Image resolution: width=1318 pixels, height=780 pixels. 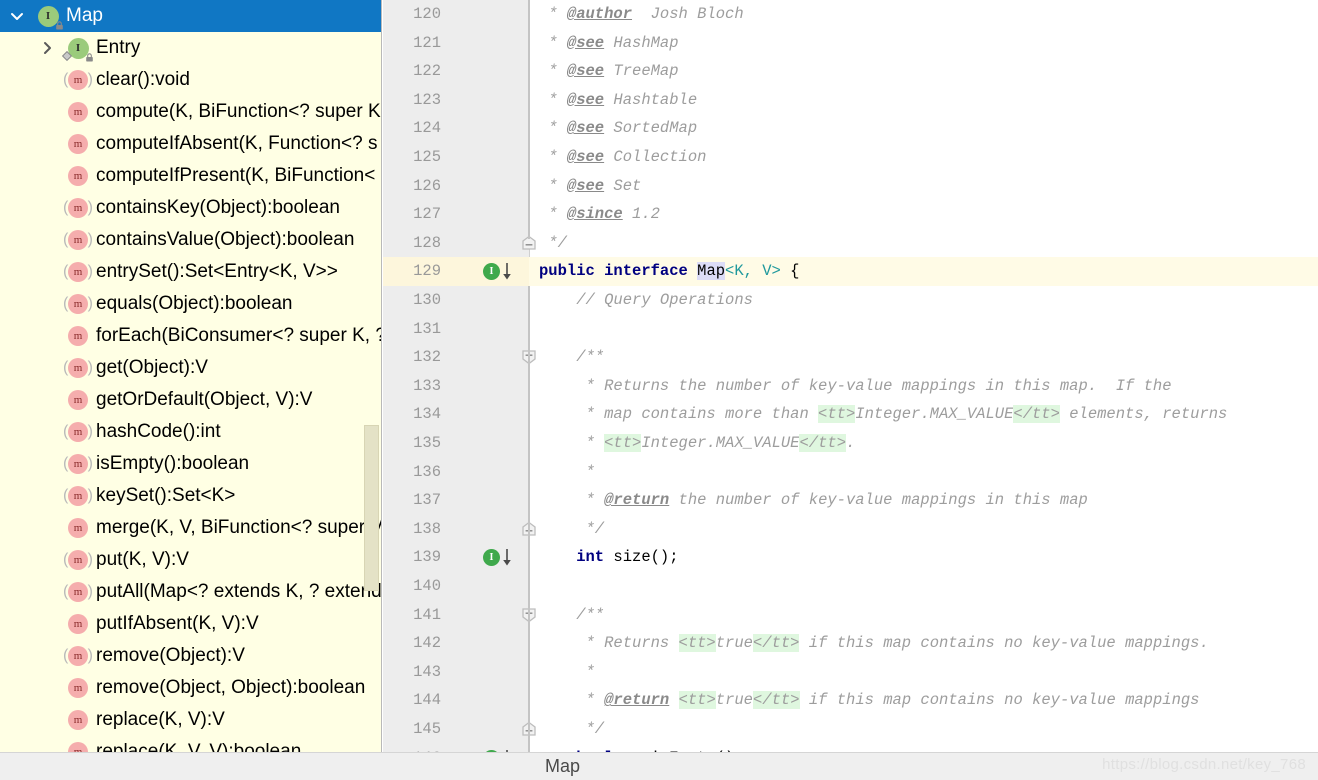 I want to click on structure-tree-item: m() containsKey(Object):boolean, so click(x=190, y=208).